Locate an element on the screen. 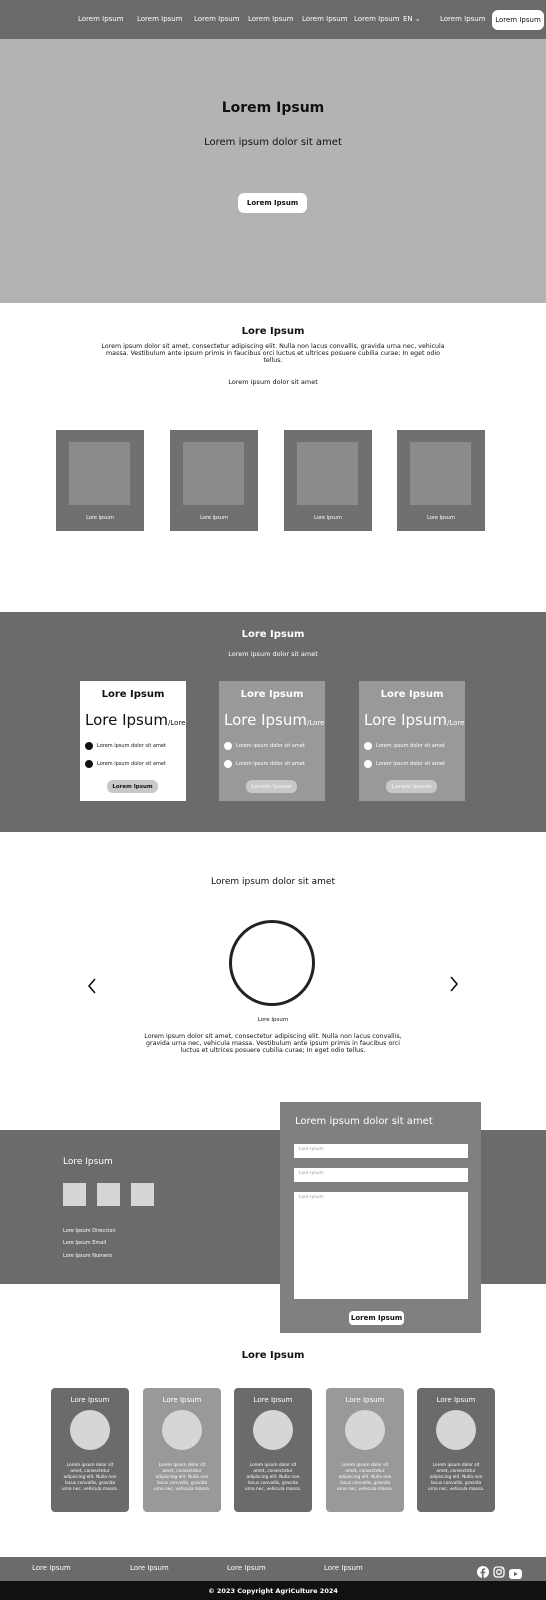  nav-cta-button: Lorem Ipsum is located at coordinates (518, 20).